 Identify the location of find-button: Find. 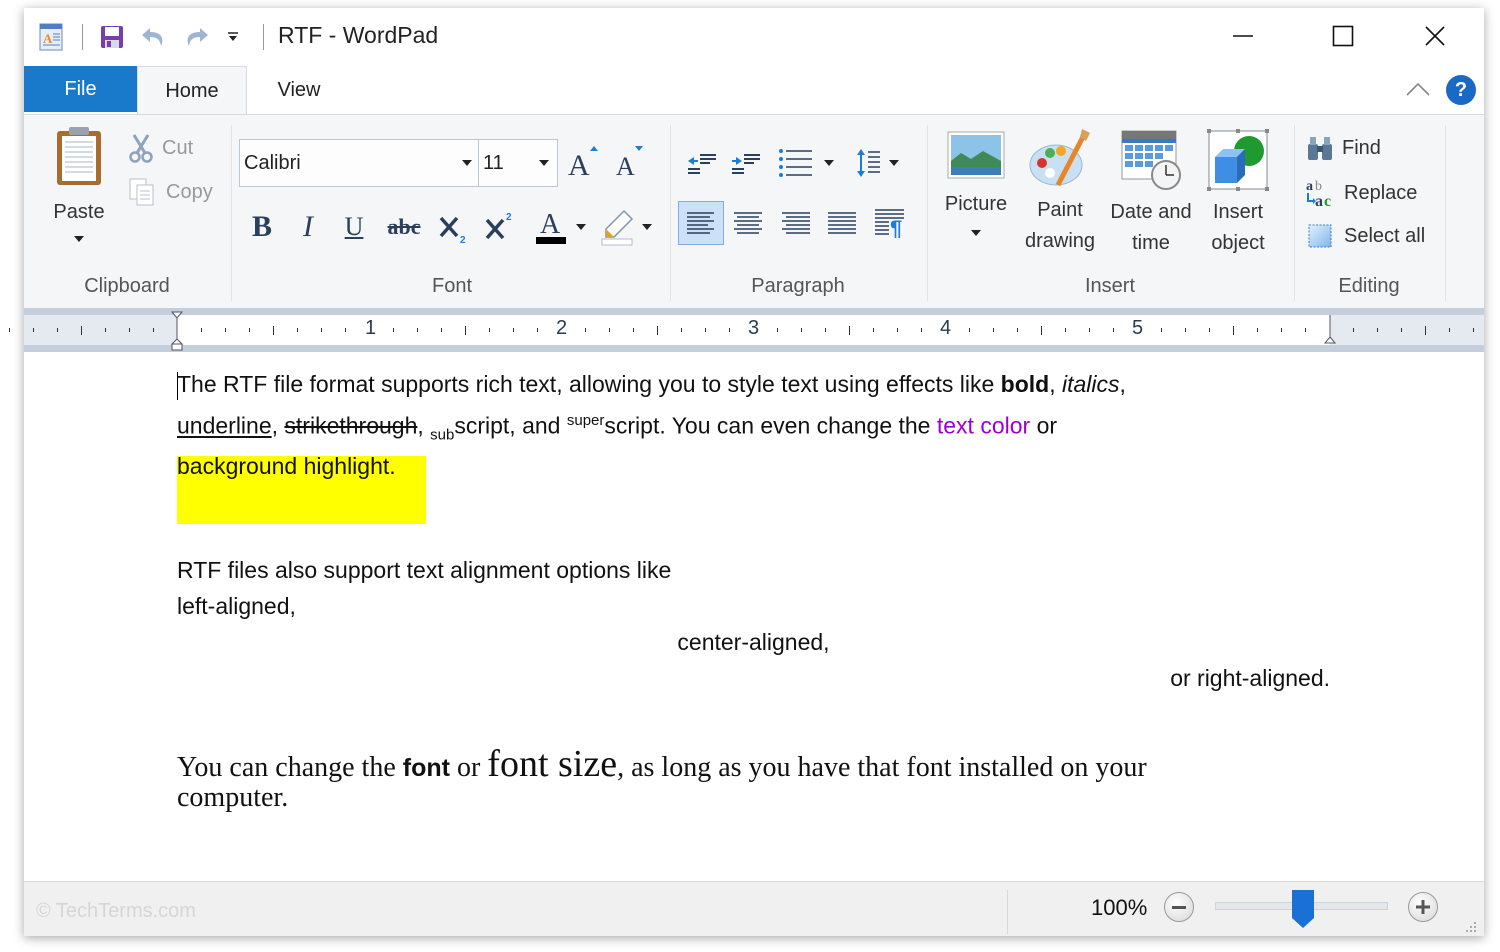
(1343, 148).